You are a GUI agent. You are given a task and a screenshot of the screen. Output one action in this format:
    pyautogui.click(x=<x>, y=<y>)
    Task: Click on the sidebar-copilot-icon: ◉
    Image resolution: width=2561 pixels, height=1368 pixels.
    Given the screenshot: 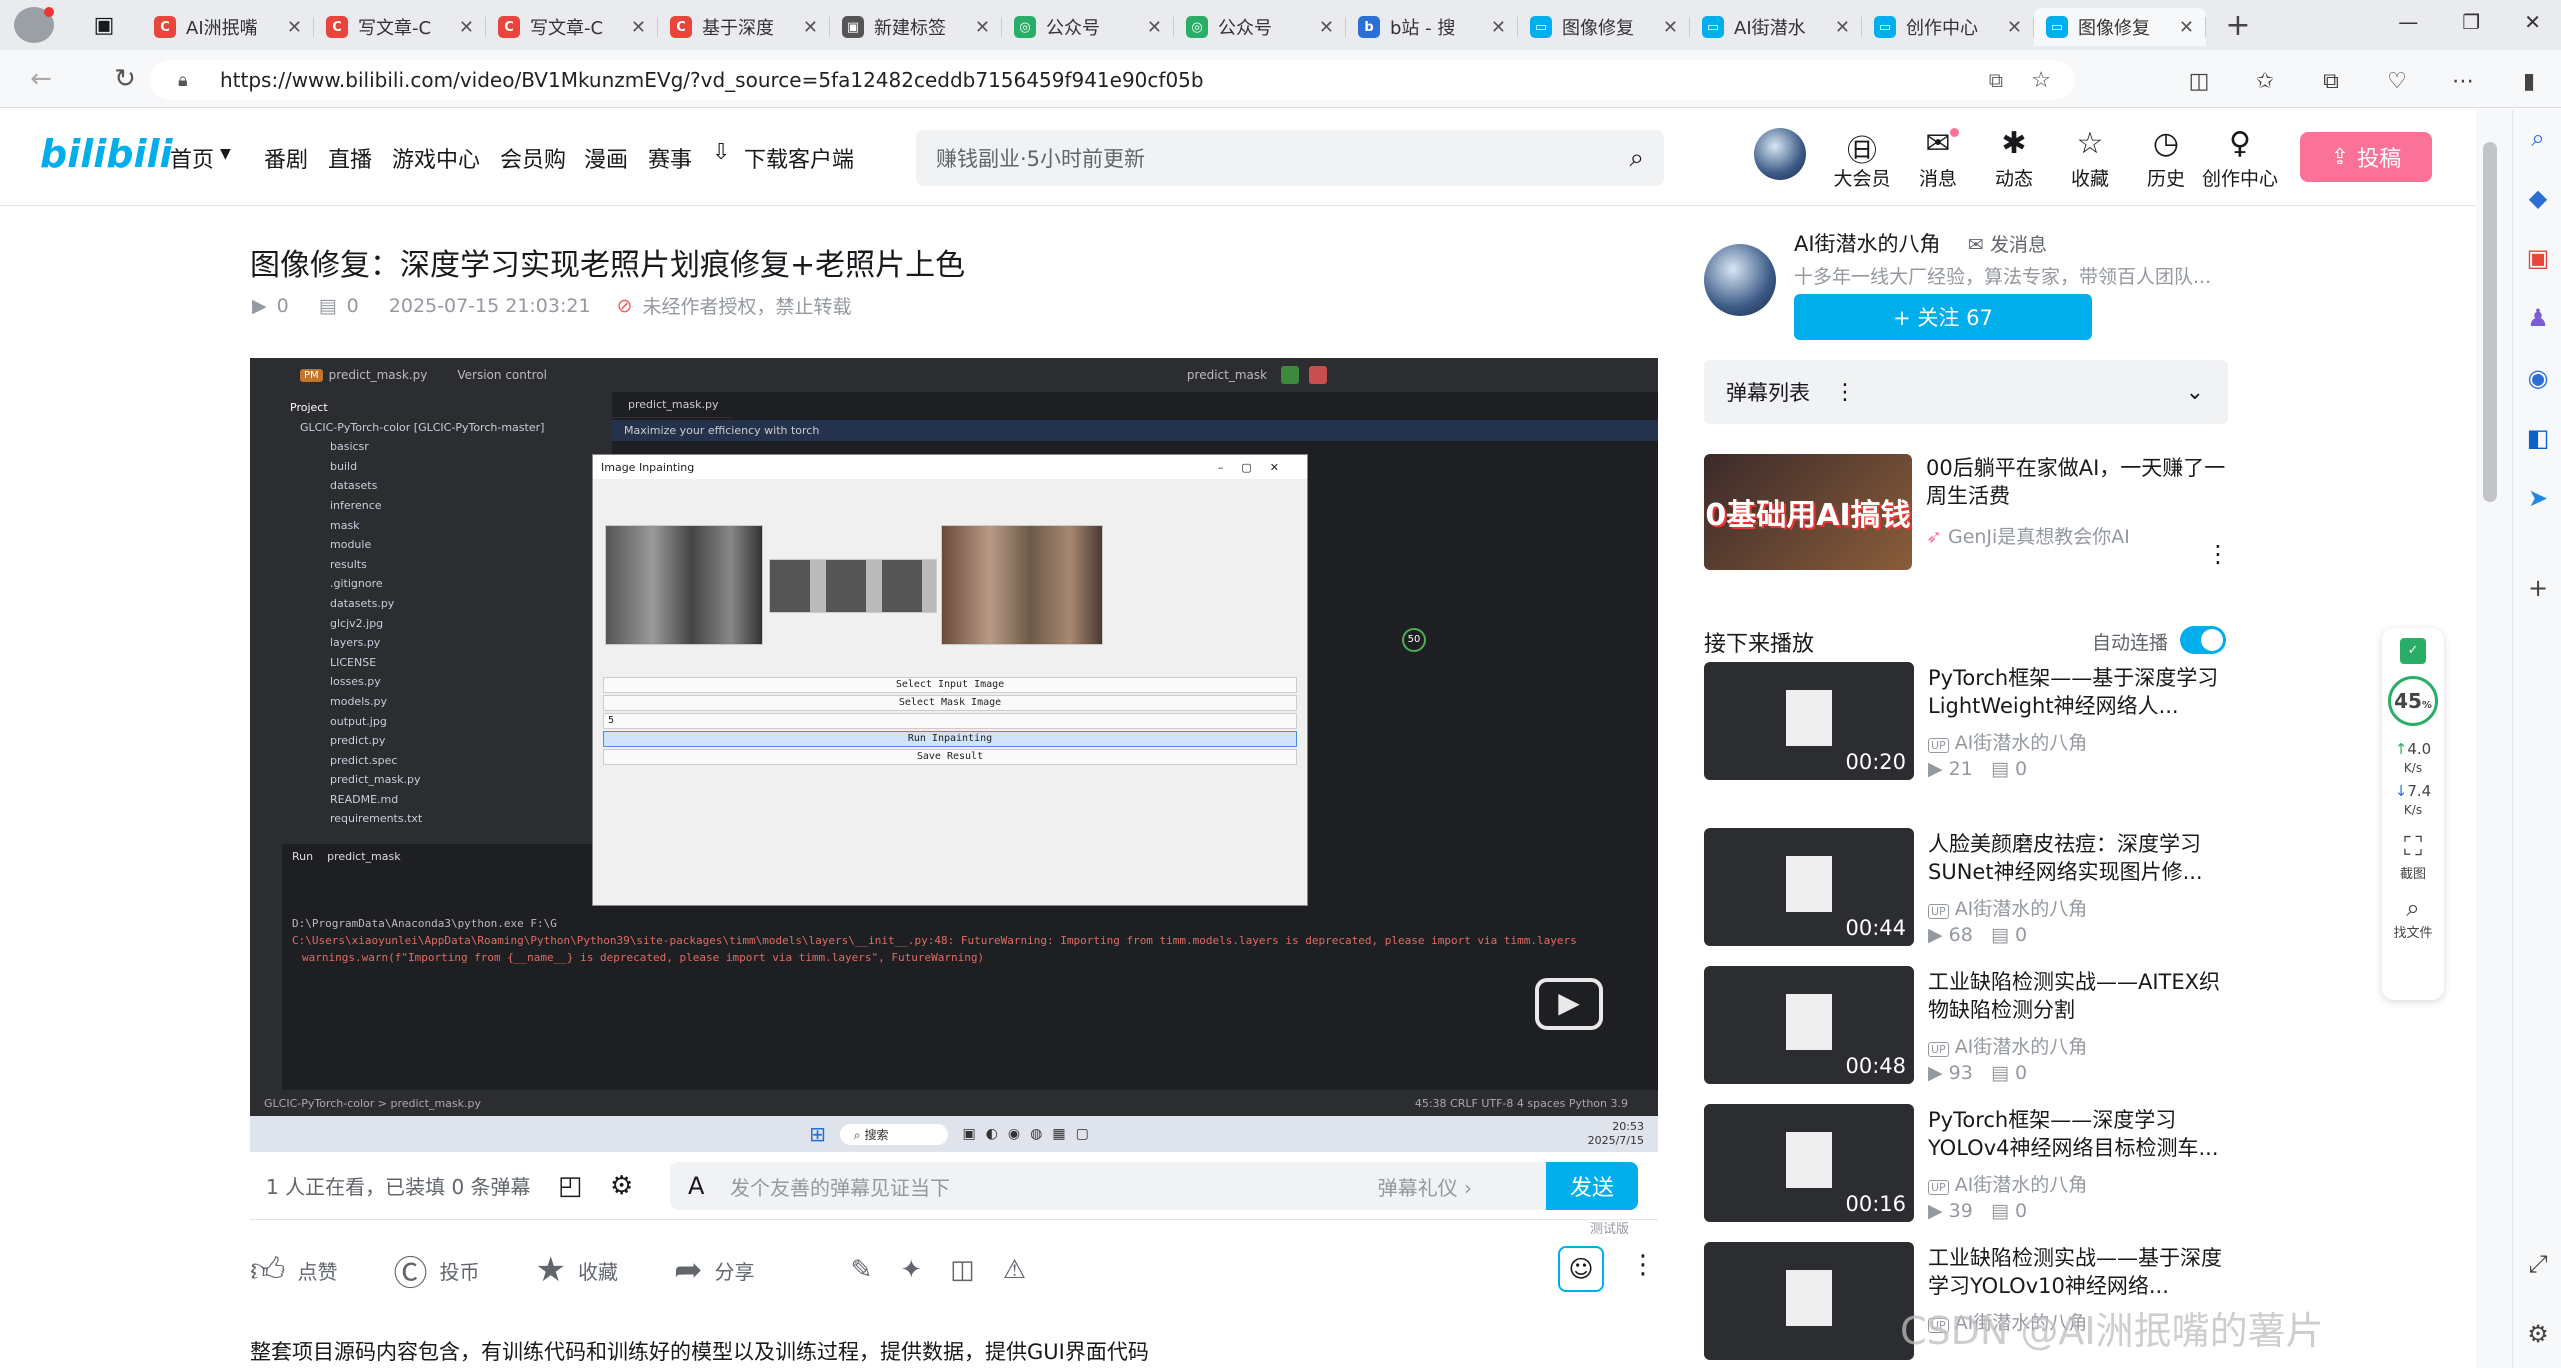 What is the action you would take?
    pyautogui.click(x=2538, y=379)
    